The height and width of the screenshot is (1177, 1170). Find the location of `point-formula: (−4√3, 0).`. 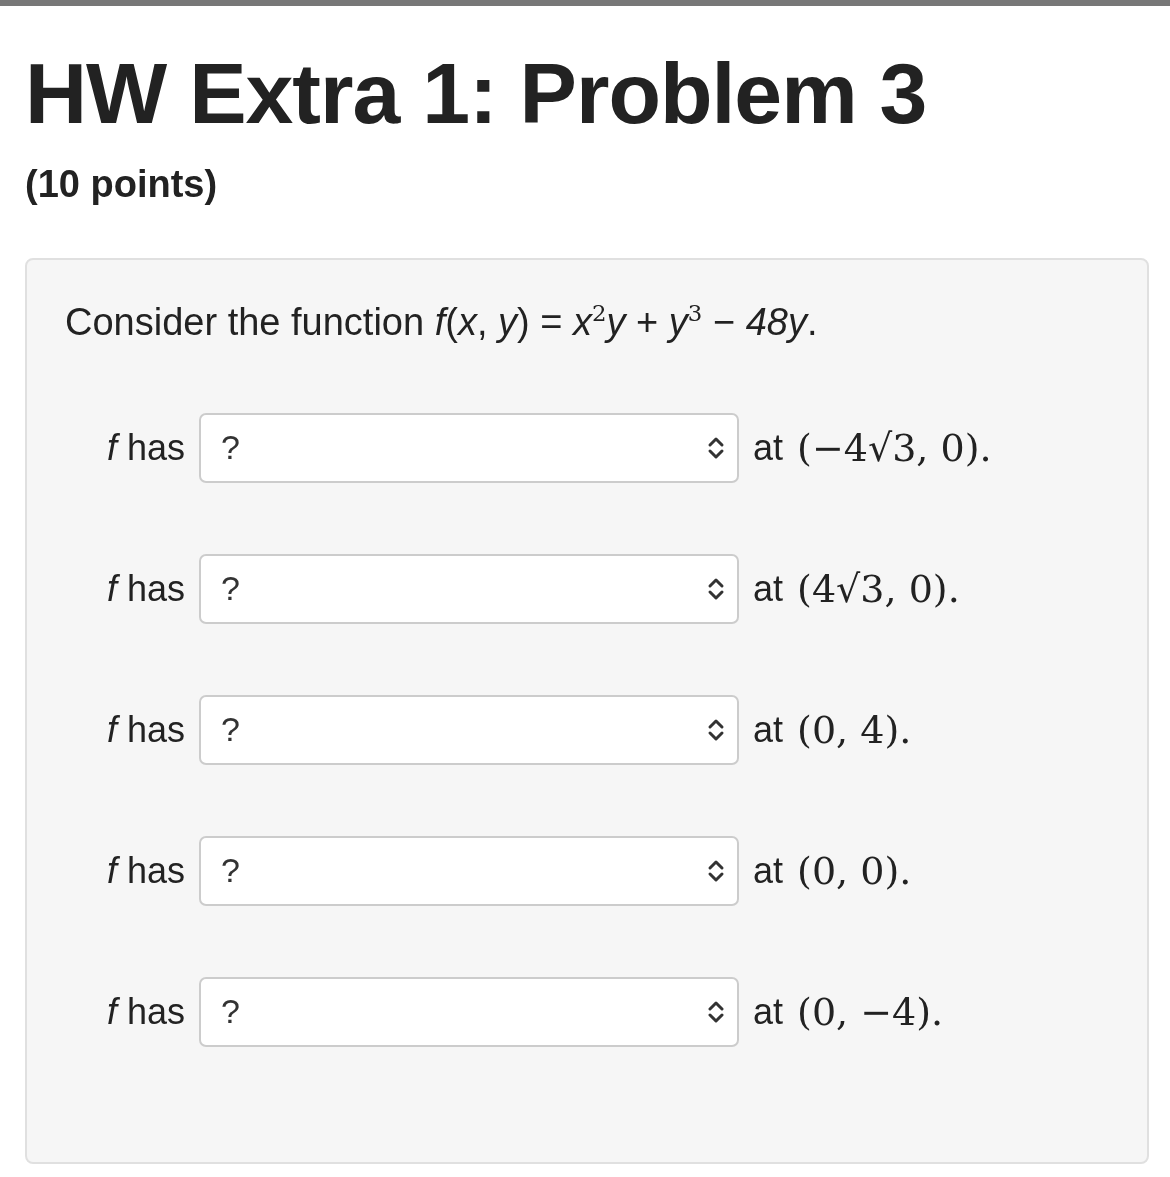

point-formula: (−4√3, 0). is located at coordinates (894, 447).